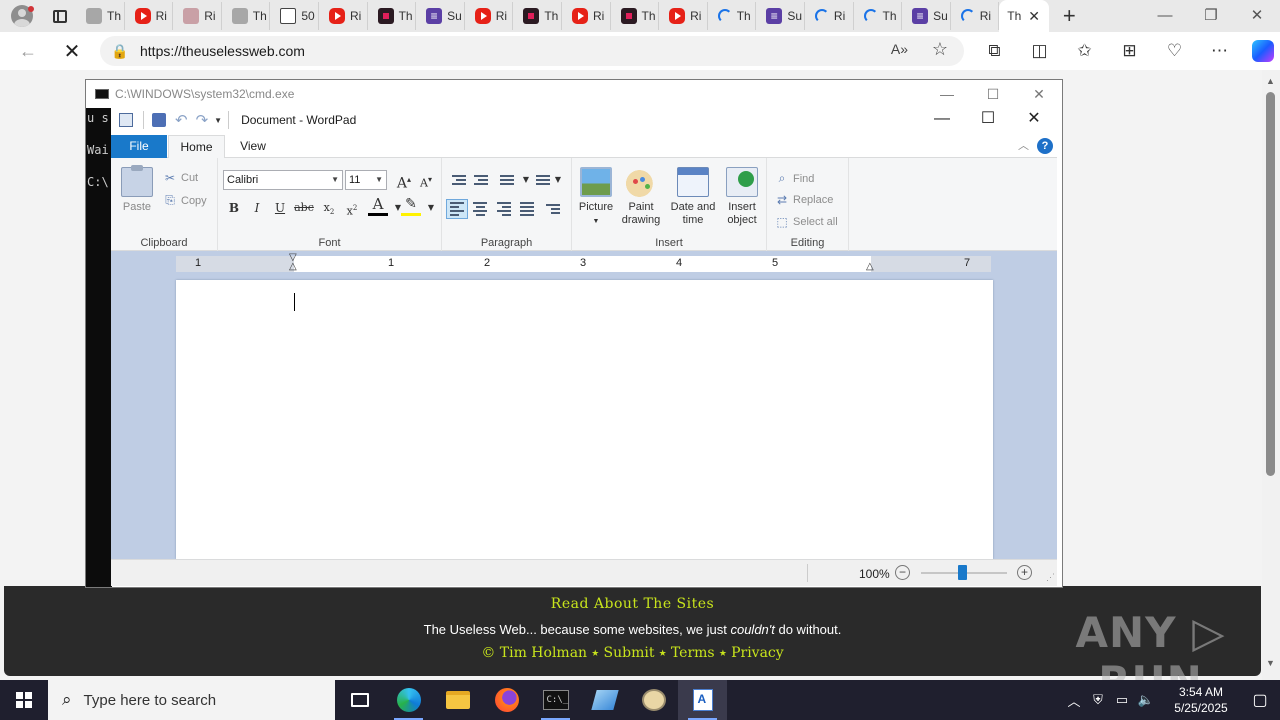 The image size is (1280, 720). I want to click on font-family-select: Calibri ▼, so click(283, 180).